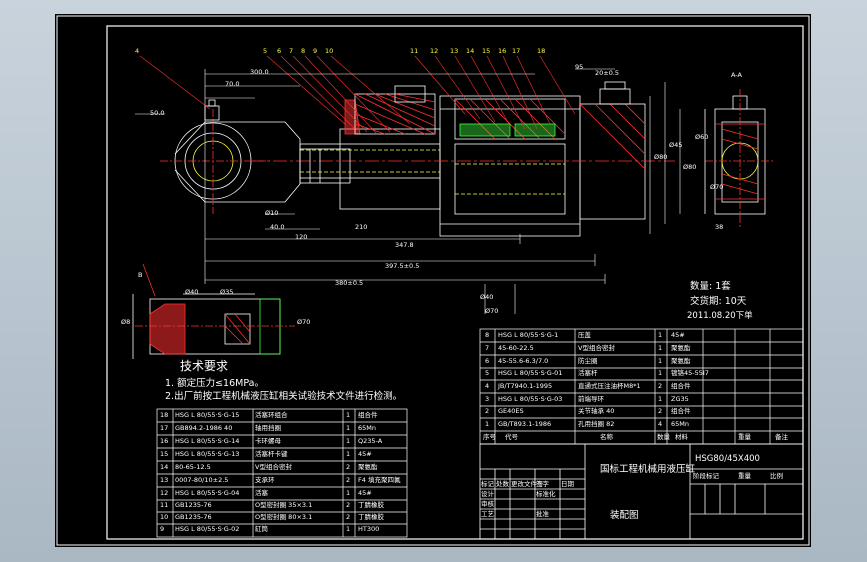 The image size is (867, 562). Describe the element at coordinates (164, 467) in the screenshot. I see `bom-cell-no: 14` at that location.